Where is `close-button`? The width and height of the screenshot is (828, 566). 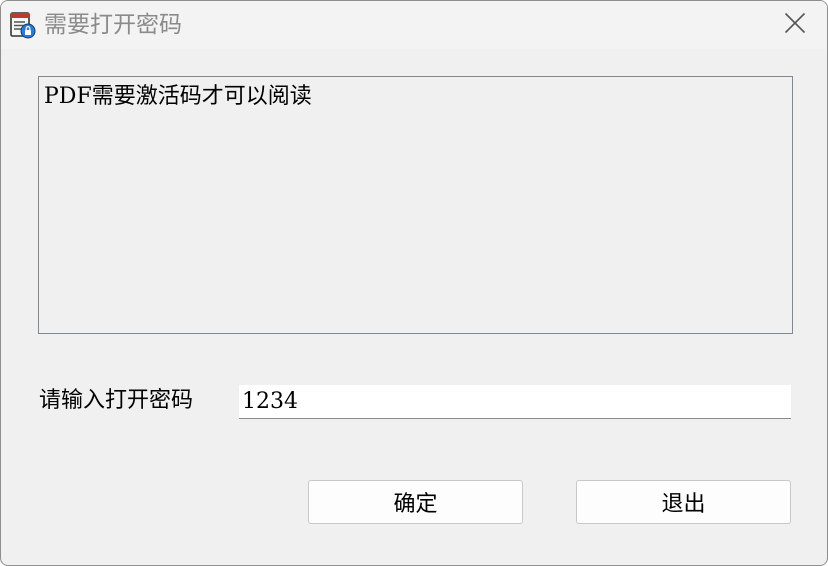
close-button is located at coordinates (795, 25).